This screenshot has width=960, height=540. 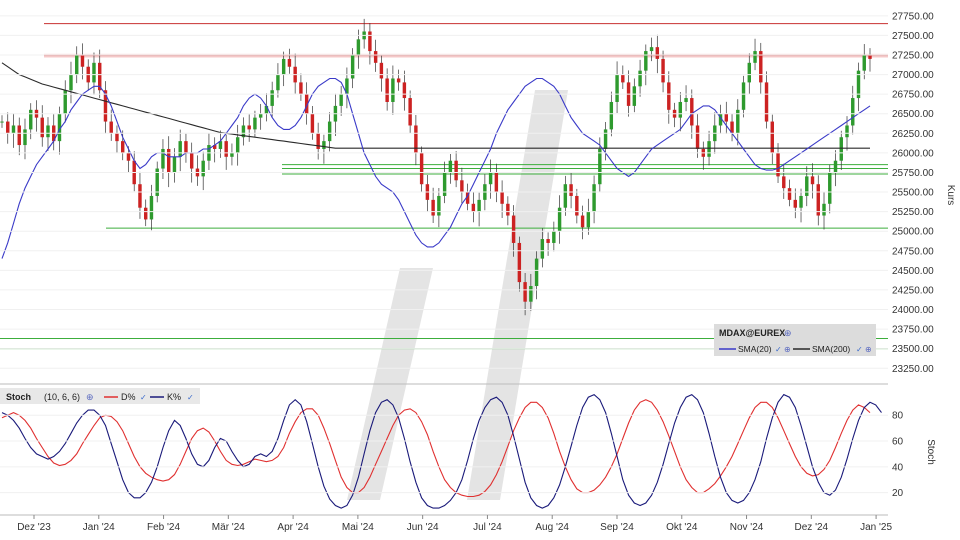 I want to click on stoch-d-label: D%, so click(x=128, y=397).